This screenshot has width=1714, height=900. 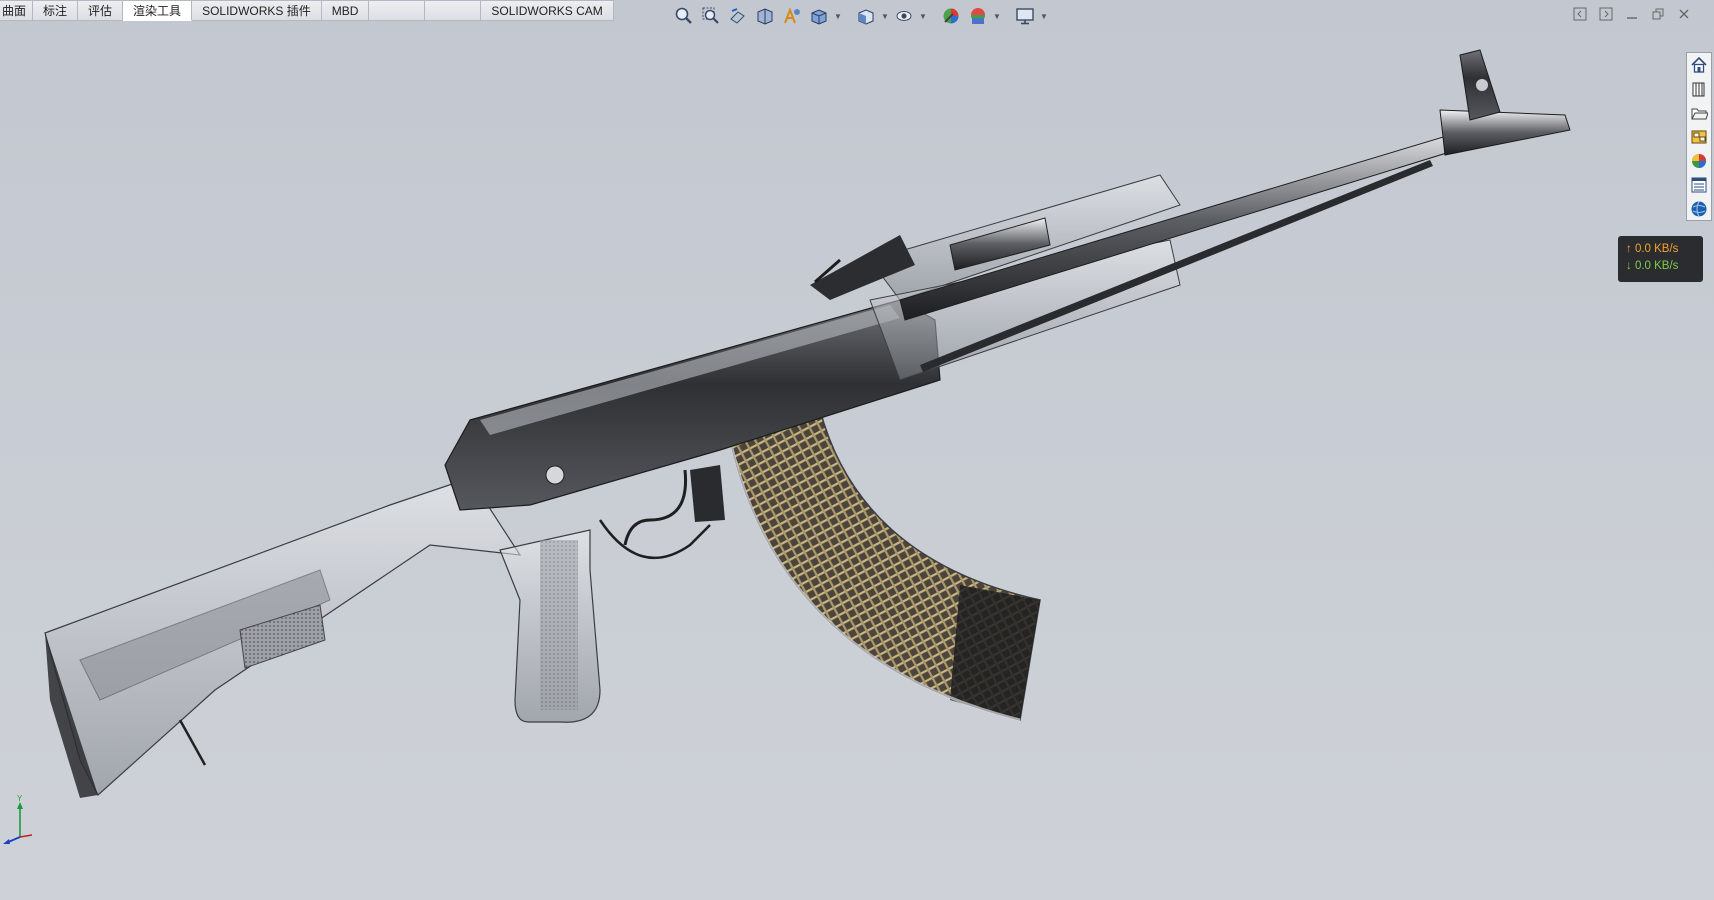 I want to click on reference-triad: Y, so click(x=20, y=821).